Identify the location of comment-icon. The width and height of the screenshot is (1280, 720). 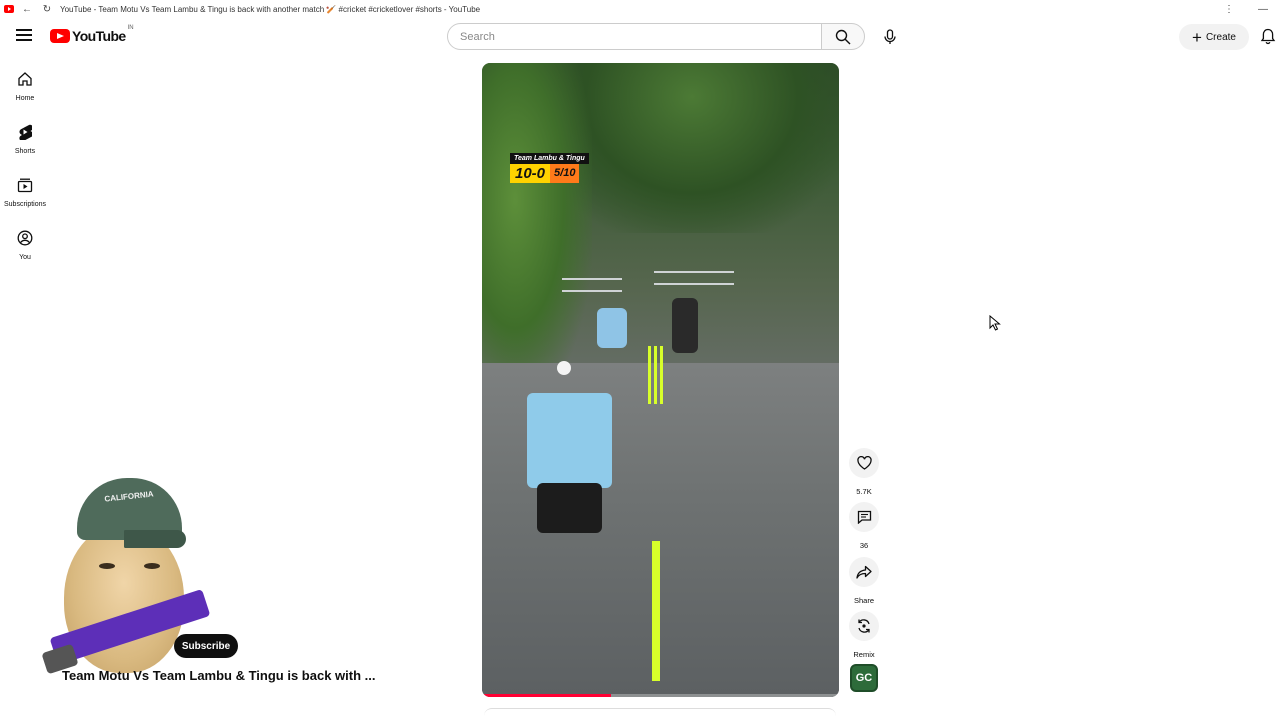
(864, 517).